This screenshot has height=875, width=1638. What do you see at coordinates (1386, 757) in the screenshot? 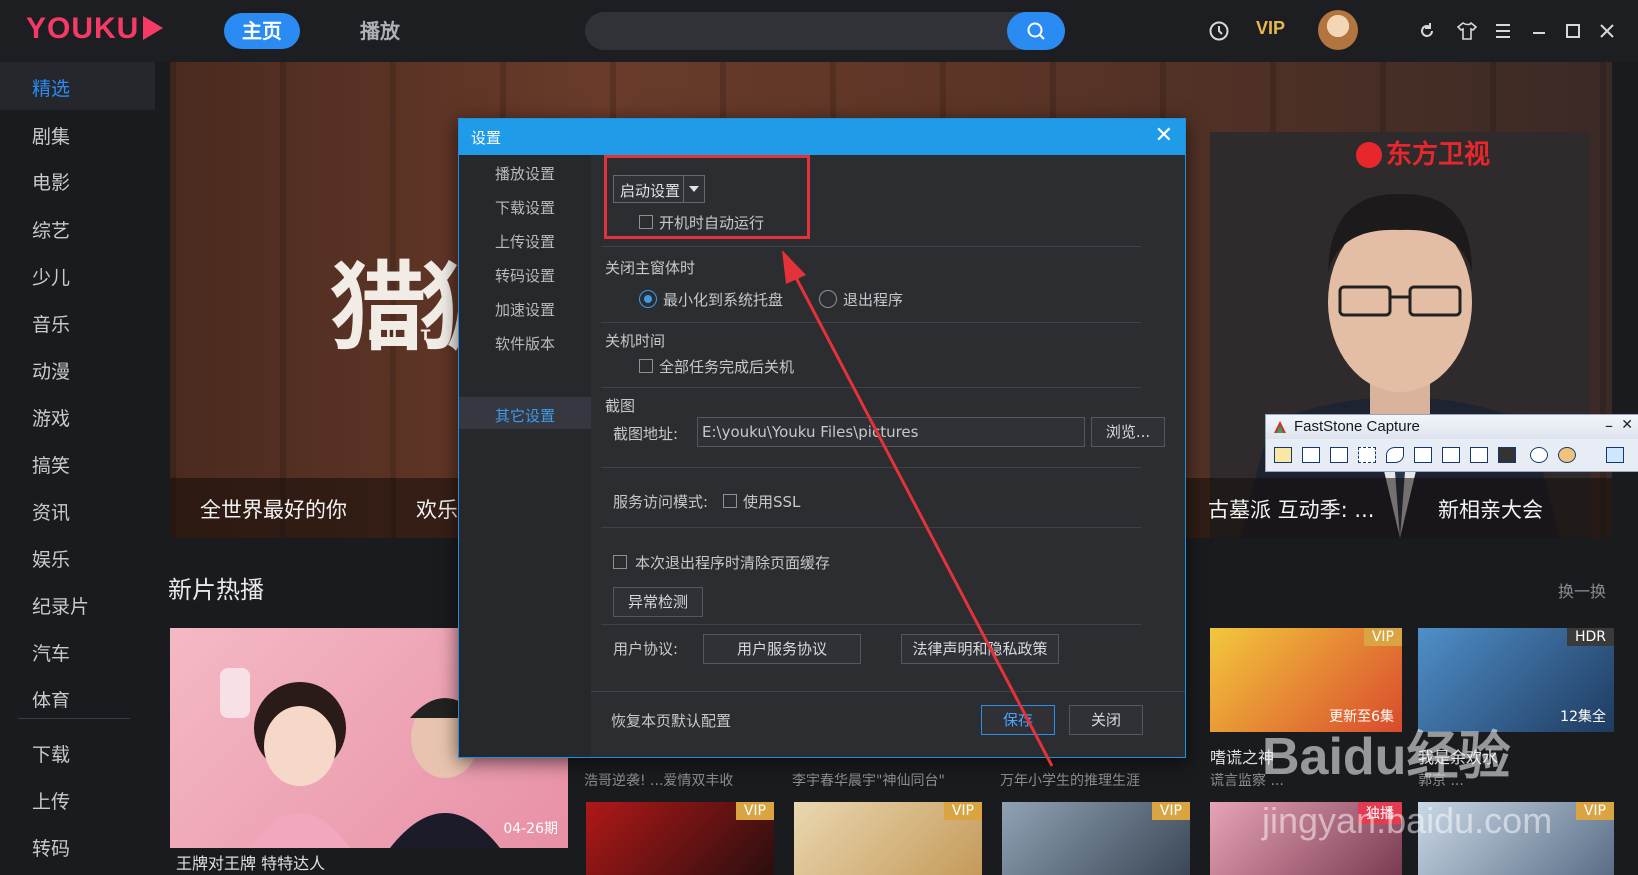
I see `baidu-watermark: Baidu经验` at bounding box center [1386, 757].